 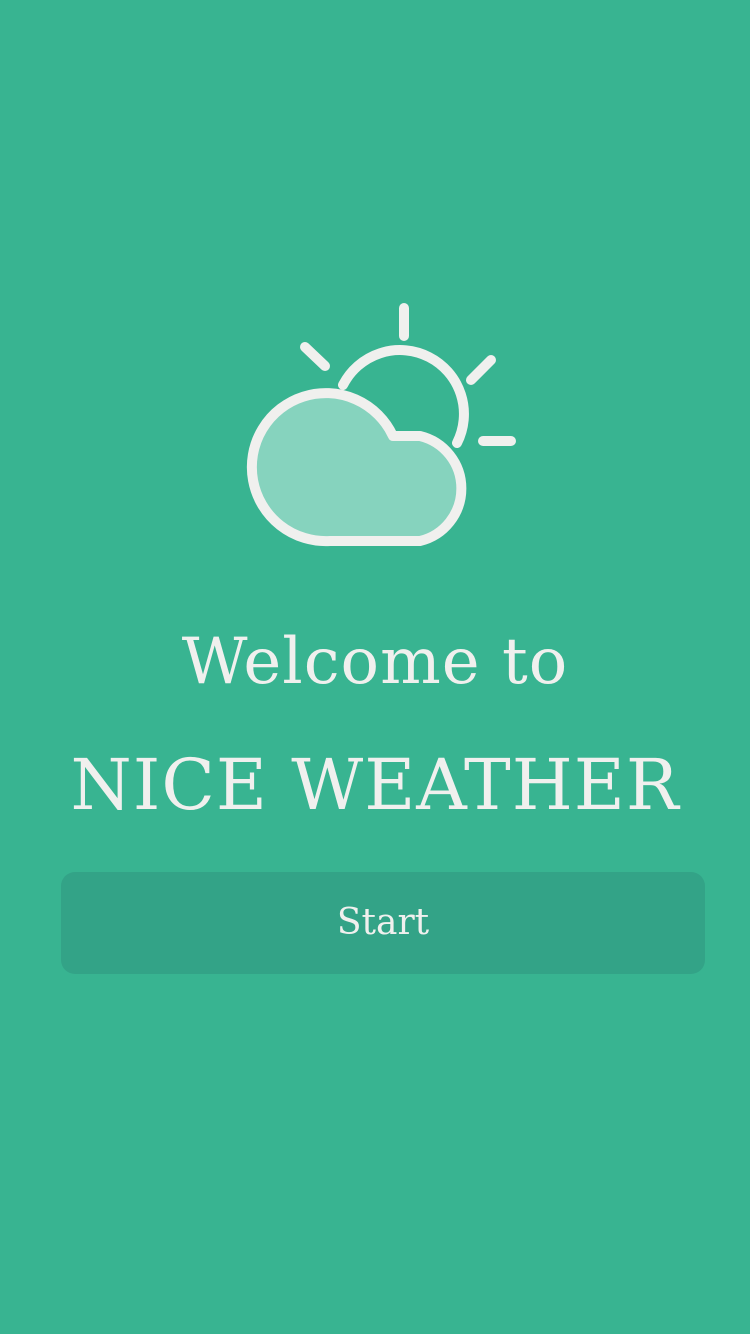 I want to click on partly-cloudy-icon, so click(x=381, y=425).